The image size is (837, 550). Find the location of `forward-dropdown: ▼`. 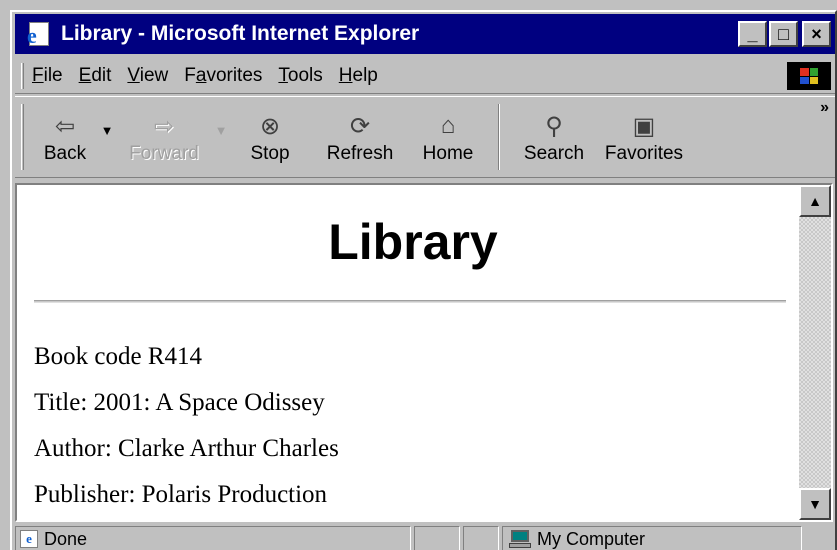

forward-dropdown: ▼ is located at coordinates (221, 130).